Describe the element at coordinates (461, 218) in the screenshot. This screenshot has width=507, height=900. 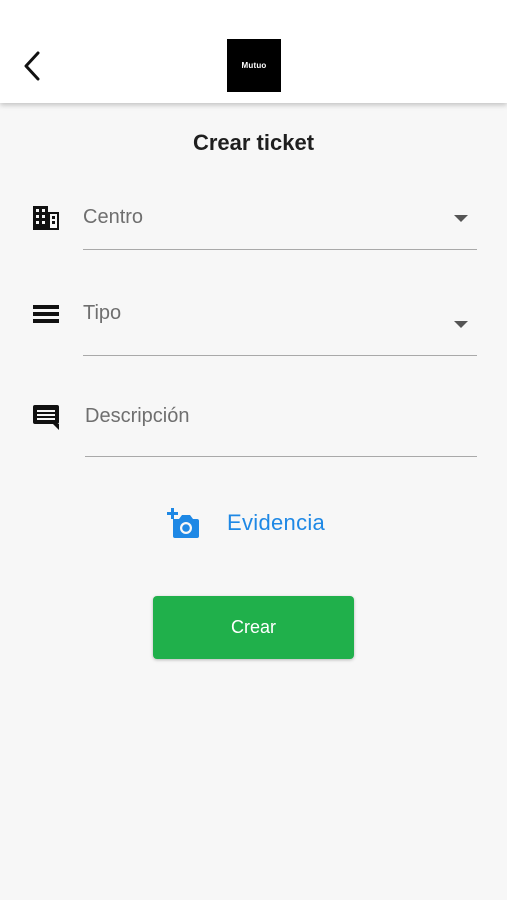
I see `centro-dropdown-arrow-icon` at that location.